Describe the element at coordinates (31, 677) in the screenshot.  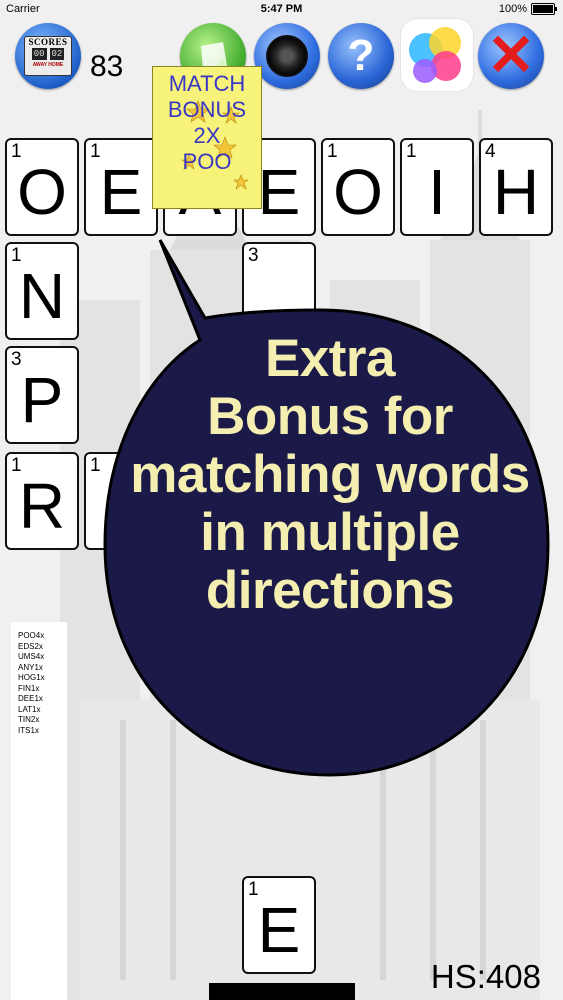
I see `word-list-item: HOG1x` at that location.